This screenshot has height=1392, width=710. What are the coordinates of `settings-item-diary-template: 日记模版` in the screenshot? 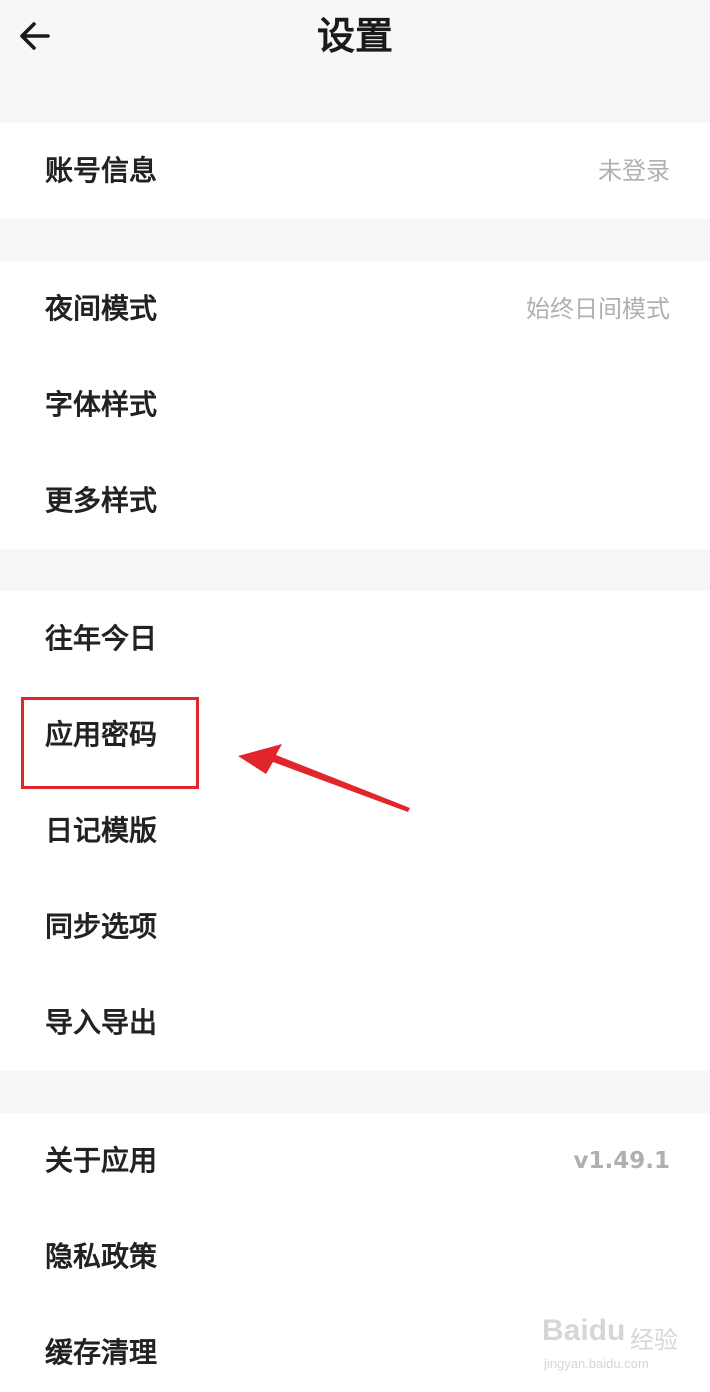 It's located at (355, 831).